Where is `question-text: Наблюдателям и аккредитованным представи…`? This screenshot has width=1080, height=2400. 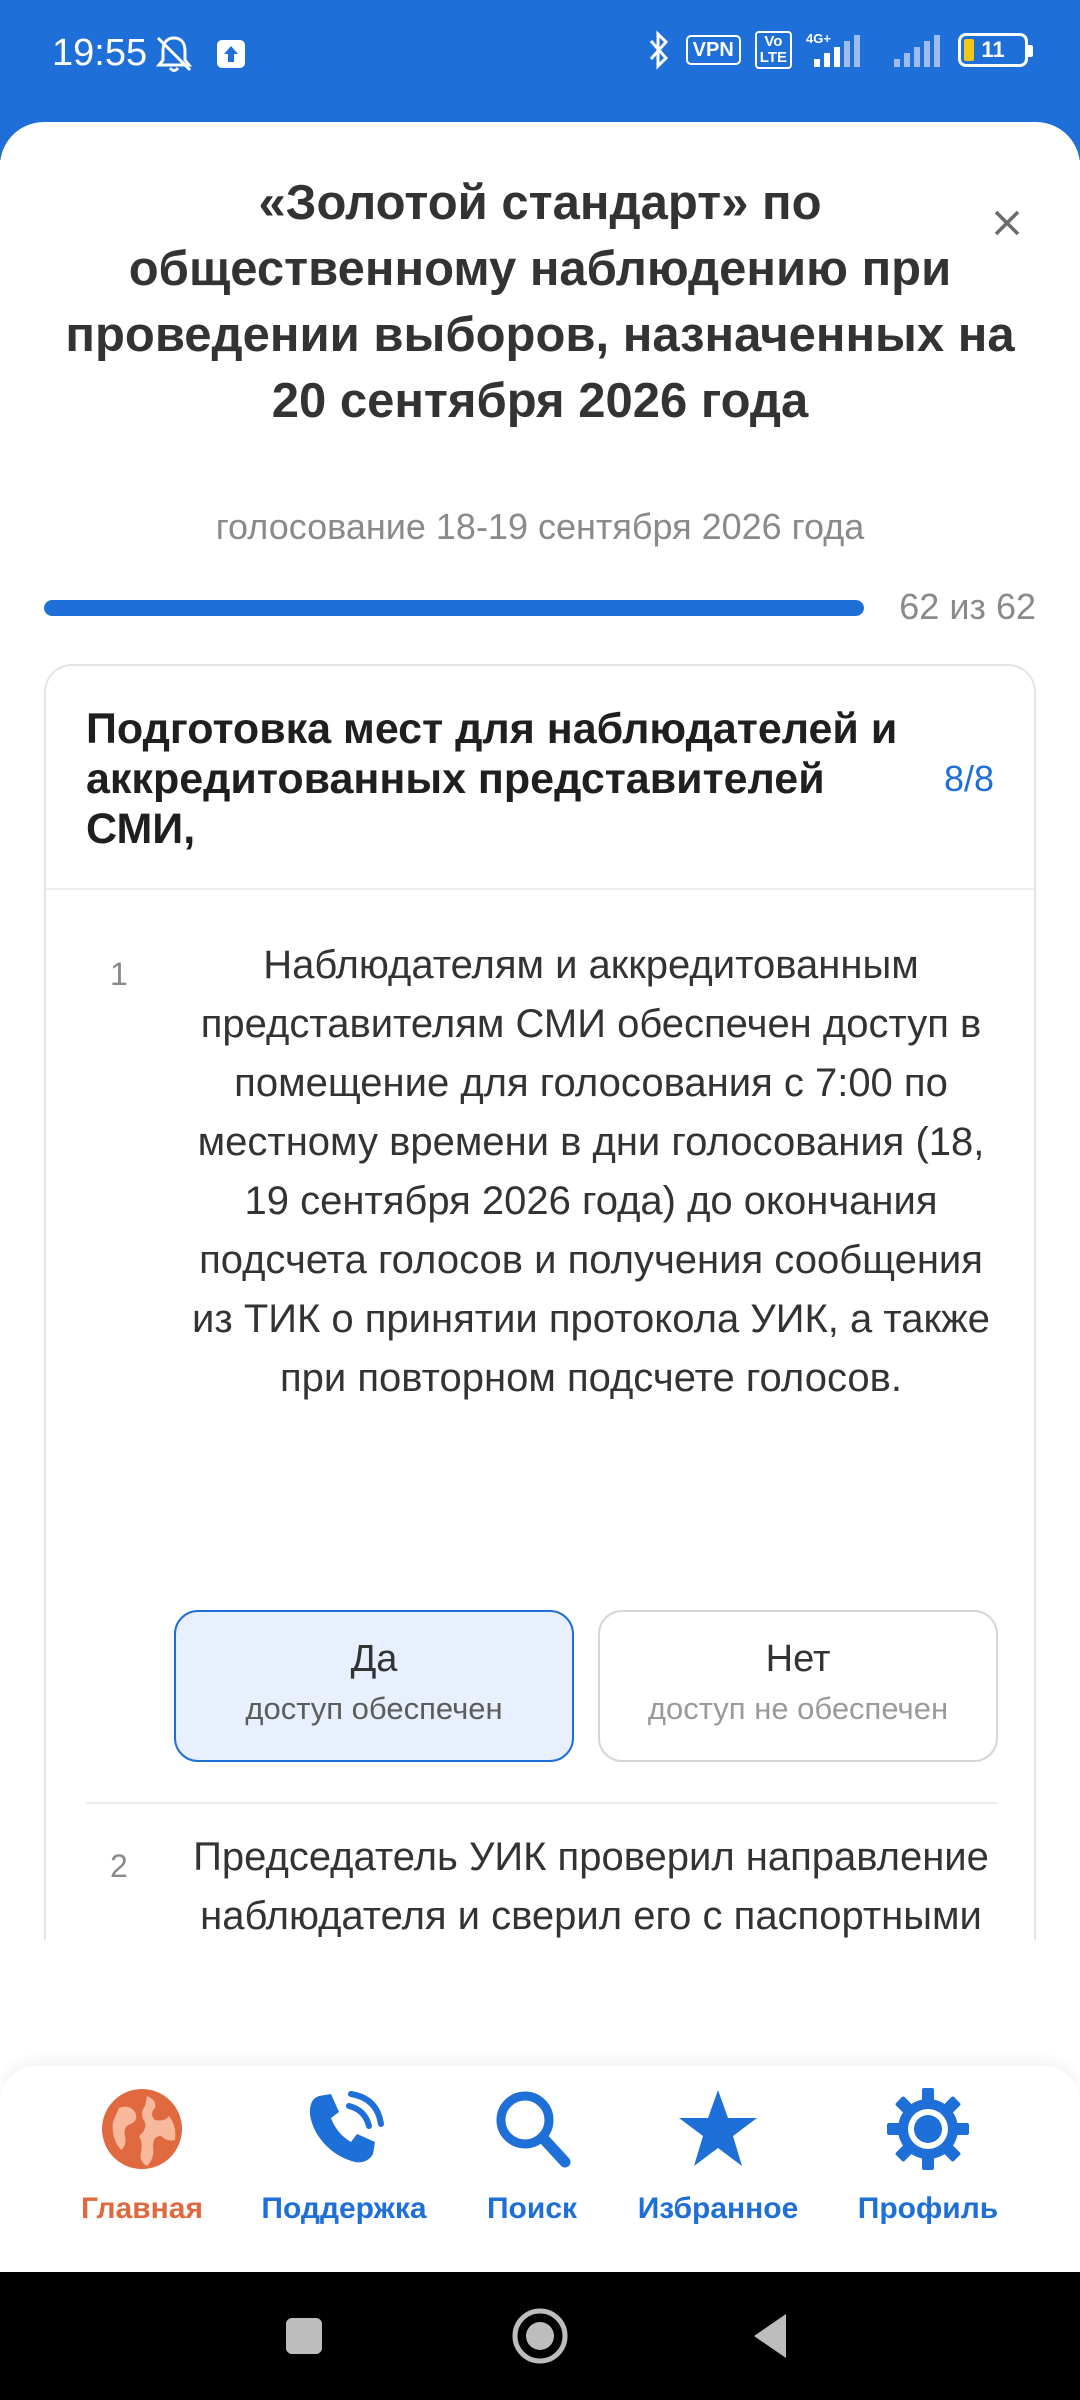
question-text: Наблюдателям и аккредитованным представи… is located at coordinates (591, 1171).